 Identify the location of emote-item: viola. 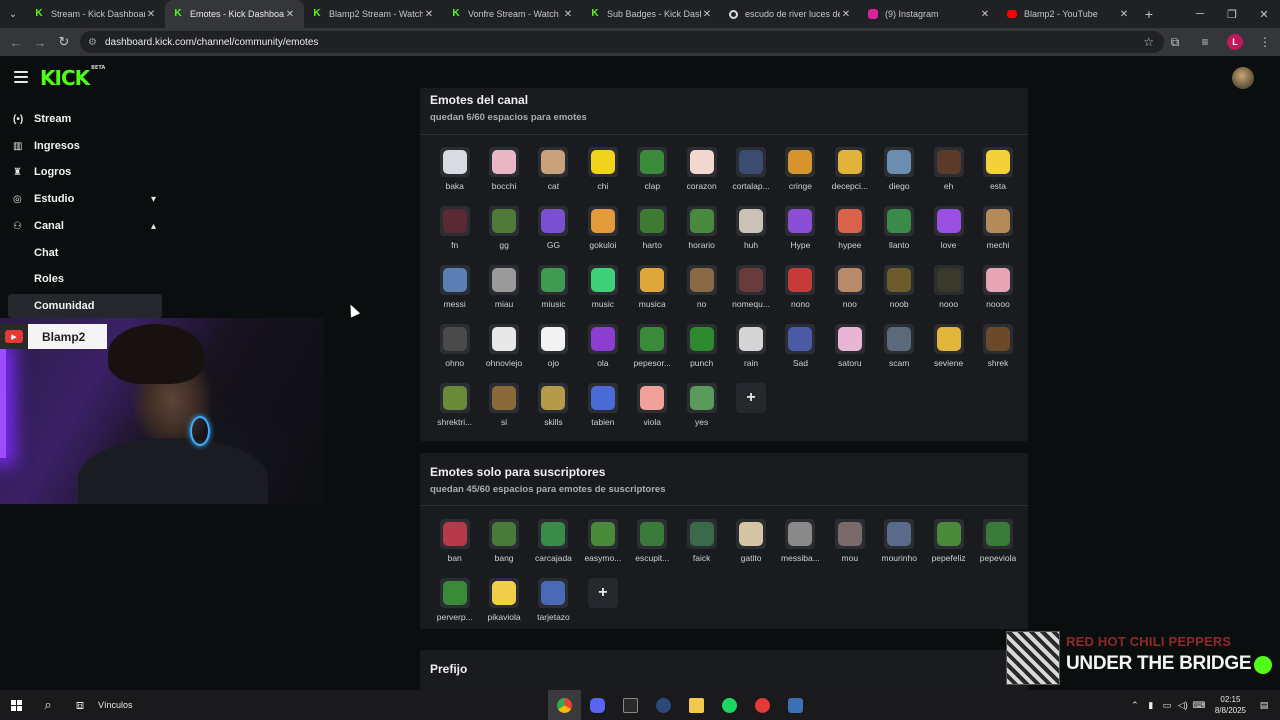
(652, 407).